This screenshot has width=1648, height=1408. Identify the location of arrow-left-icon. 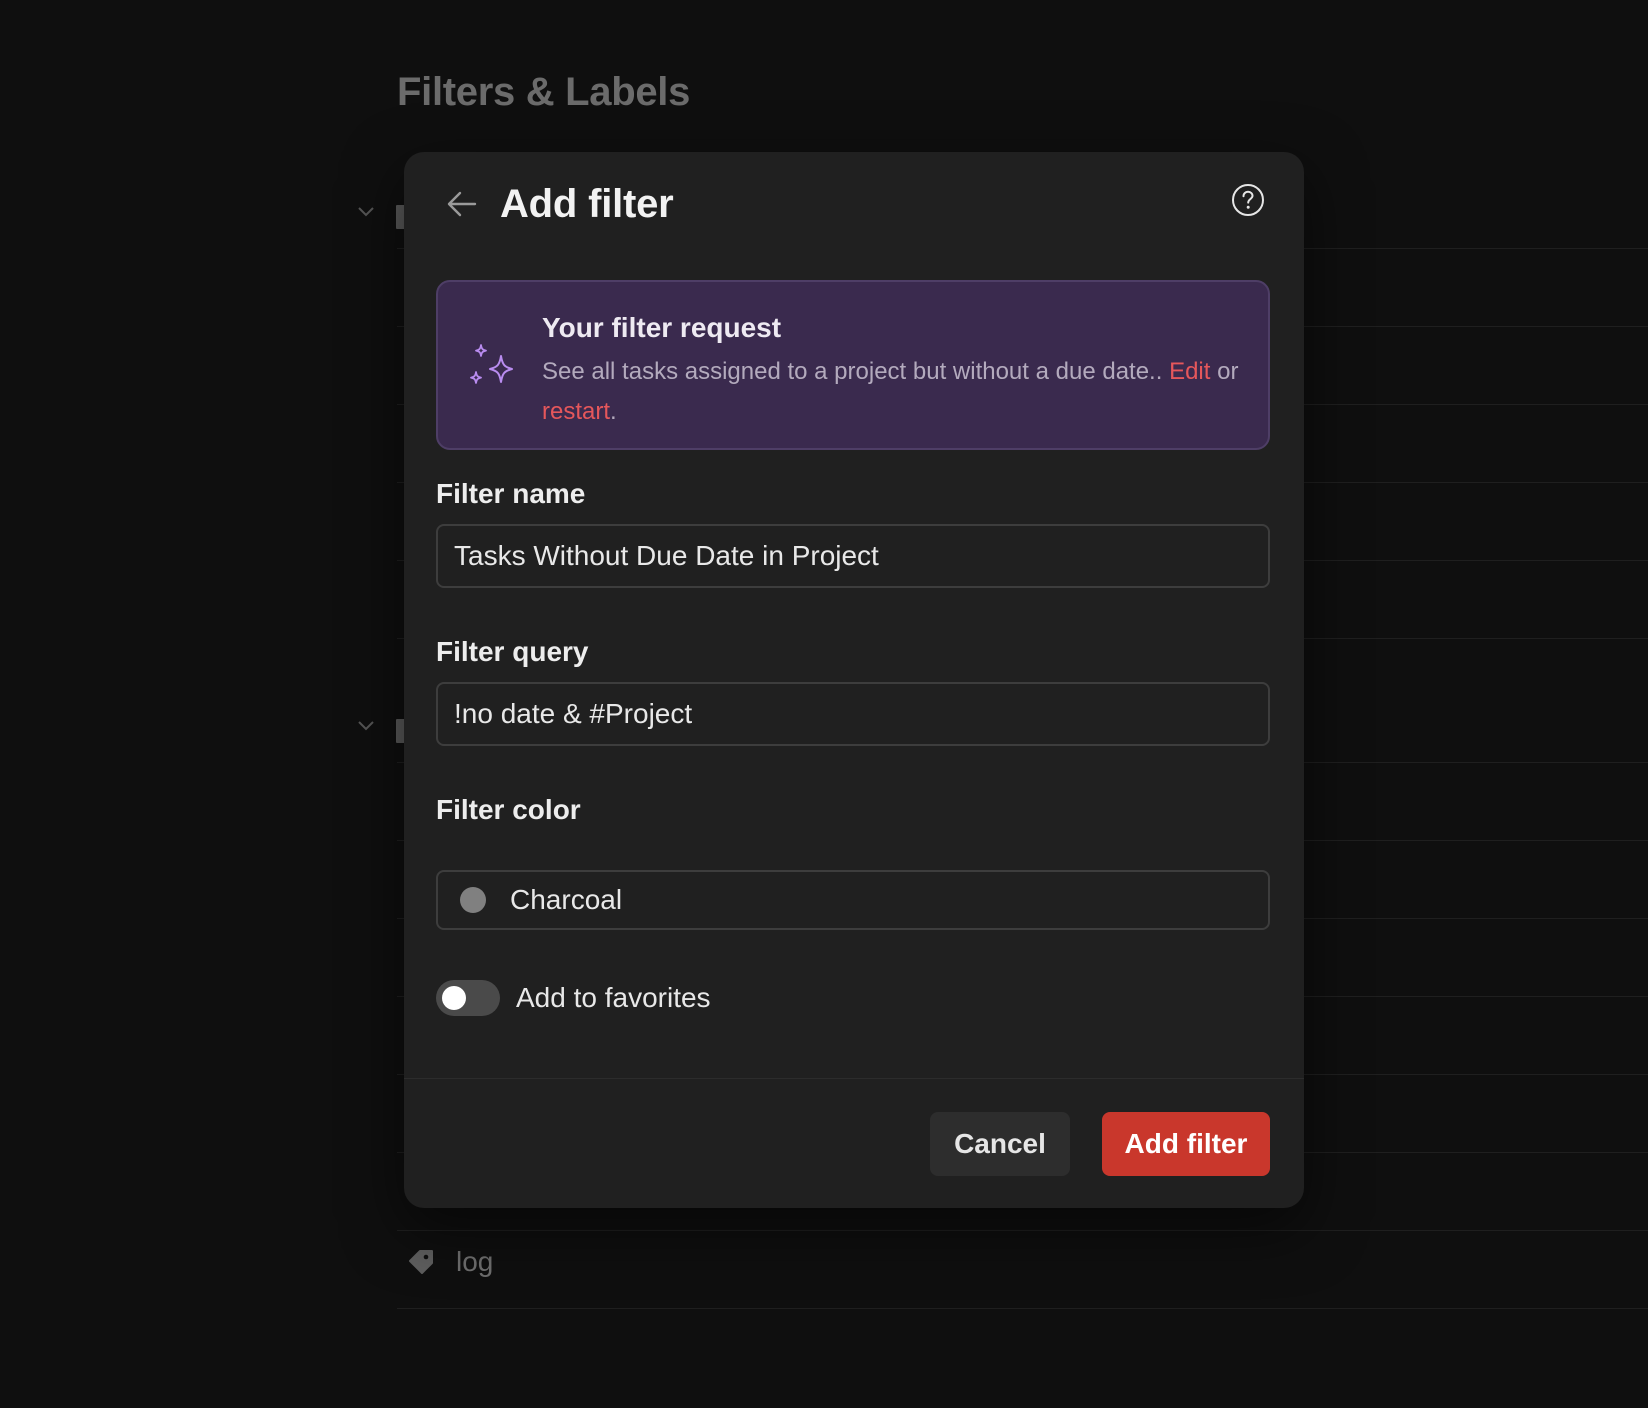
(462, 204).